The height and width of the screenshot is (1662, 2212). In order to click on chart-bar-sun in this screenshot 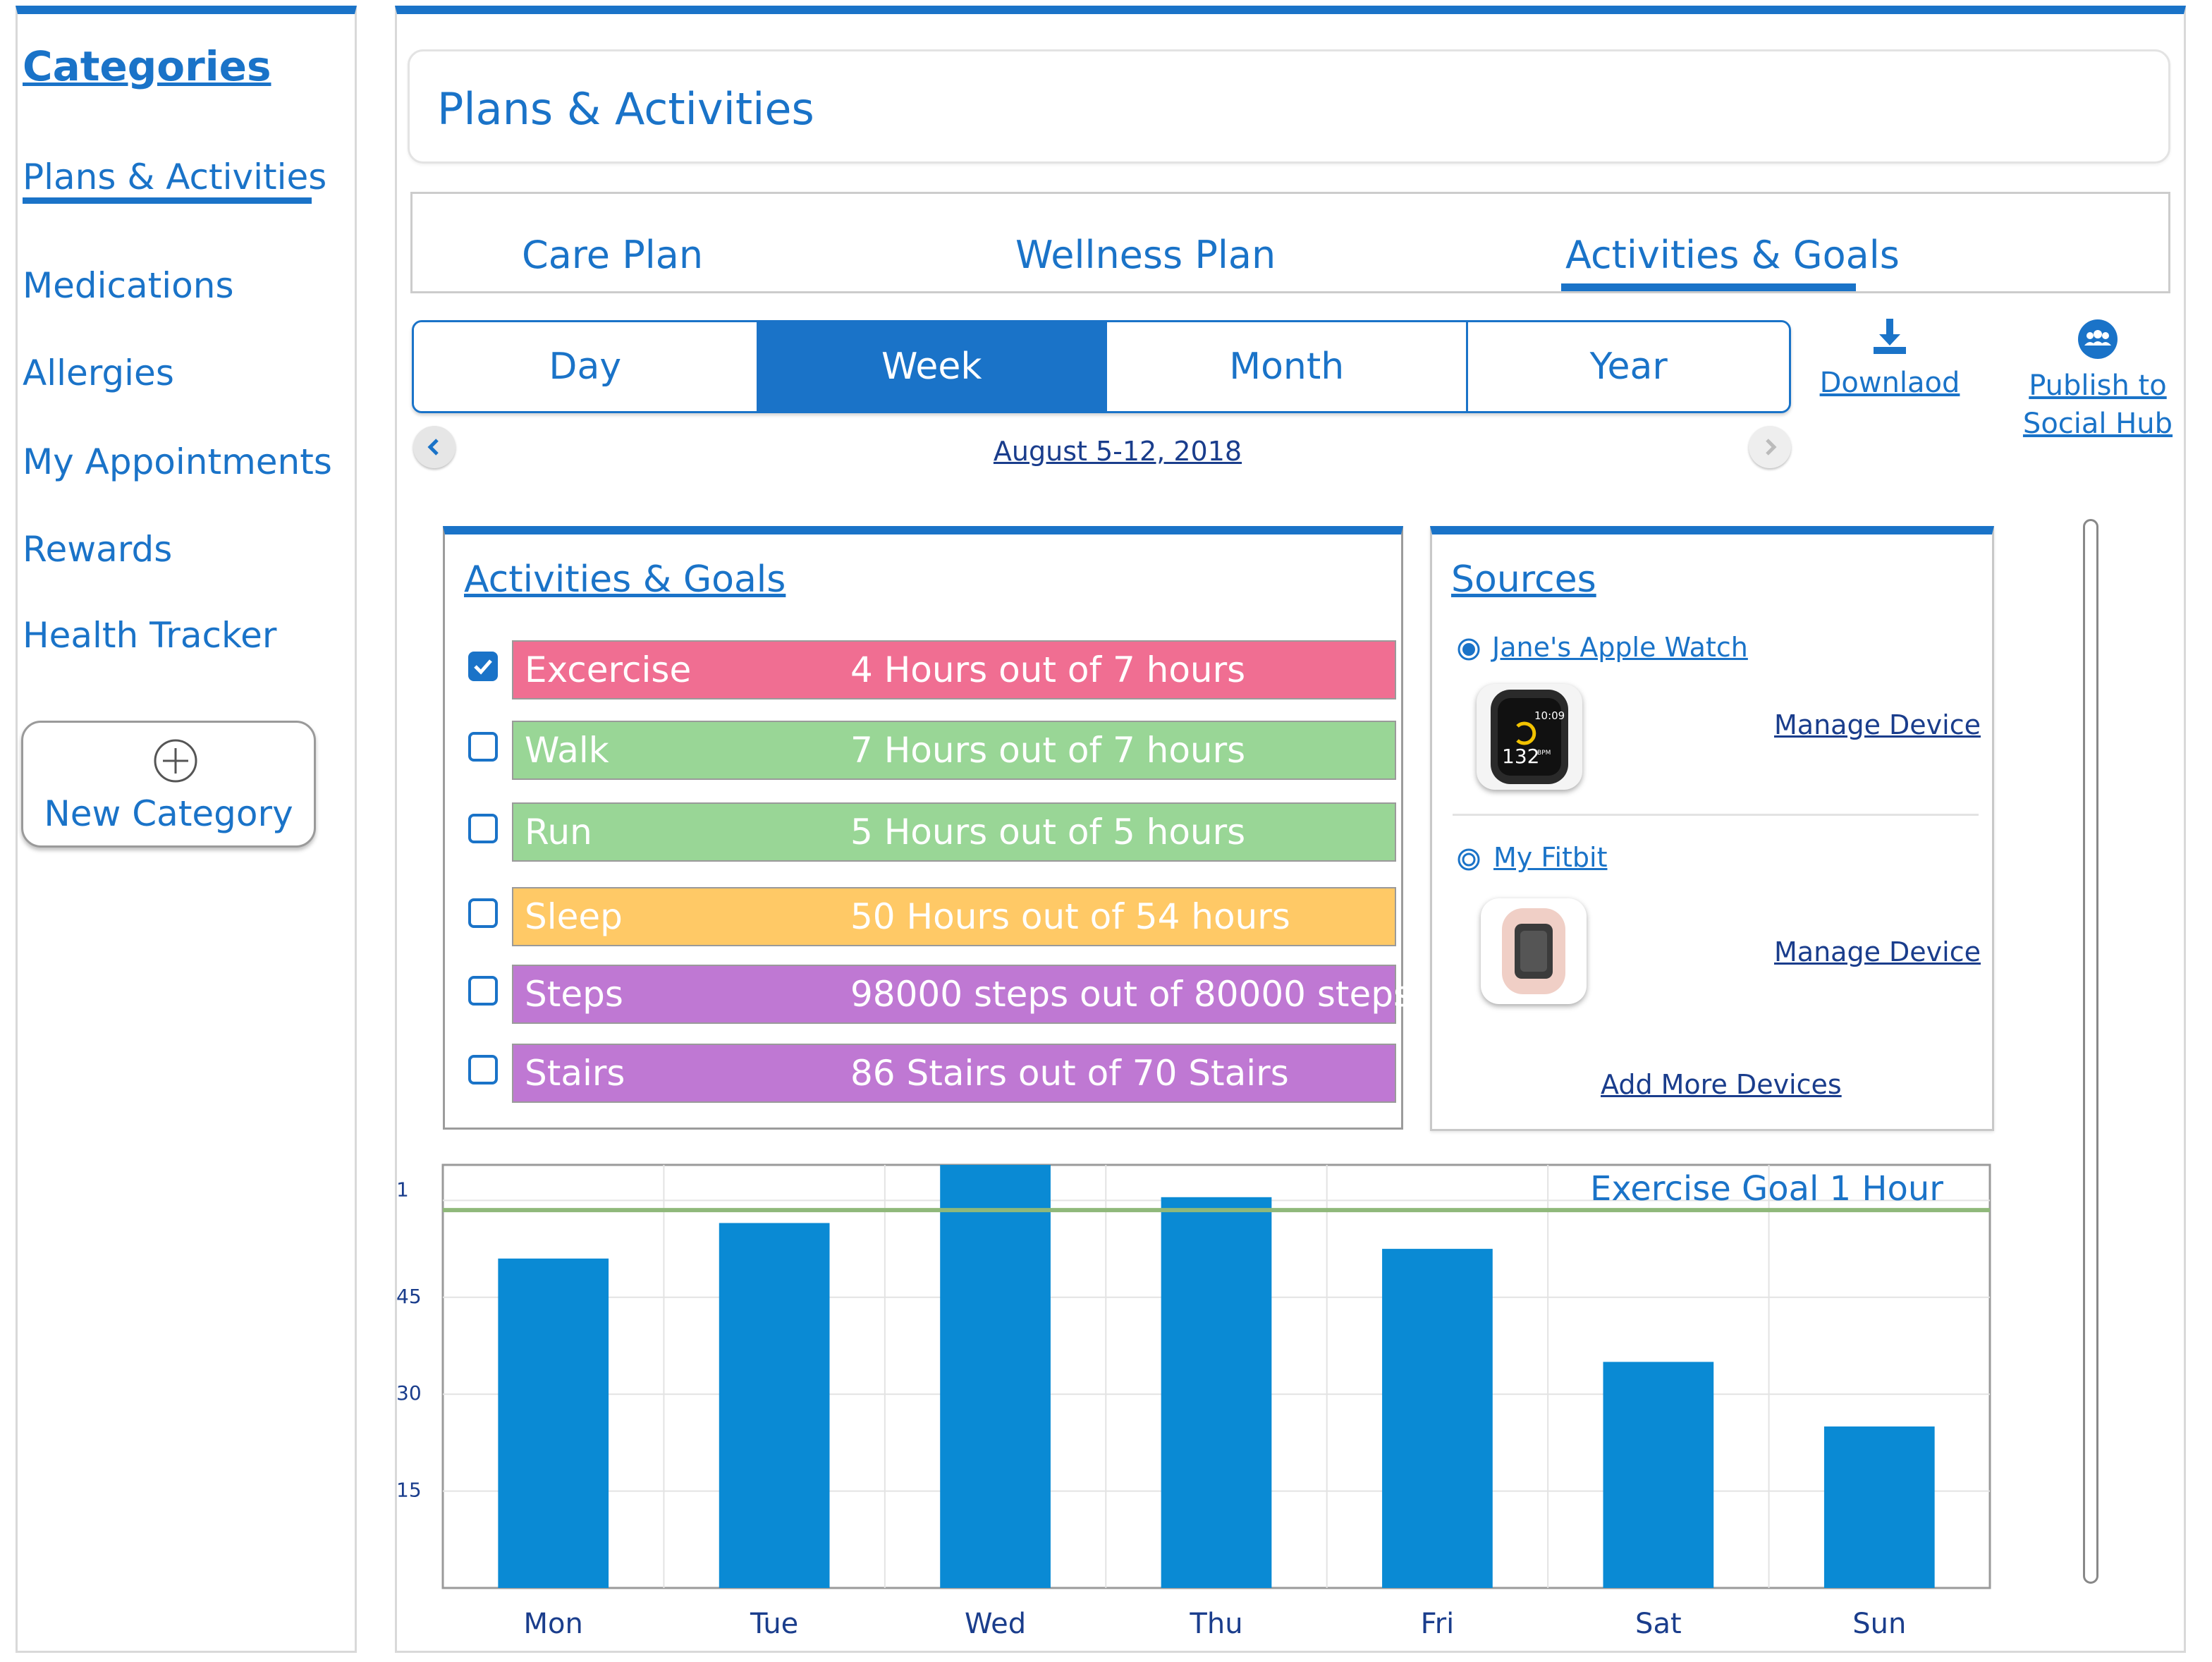, I will do `click(1879, 1507)`.